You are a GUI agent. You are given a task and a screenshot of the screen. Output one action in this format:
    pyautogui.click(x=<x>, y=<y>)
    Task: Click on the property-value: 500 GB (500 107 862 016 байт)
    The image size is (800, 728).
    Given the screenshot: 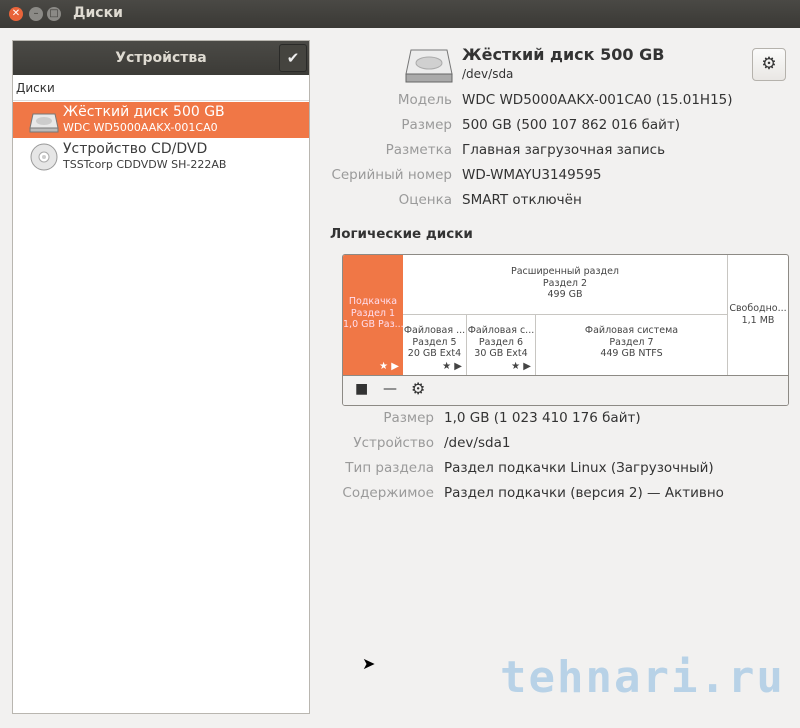 What is the action you would take?
    pyautogui.click(x=571, y=125)
    